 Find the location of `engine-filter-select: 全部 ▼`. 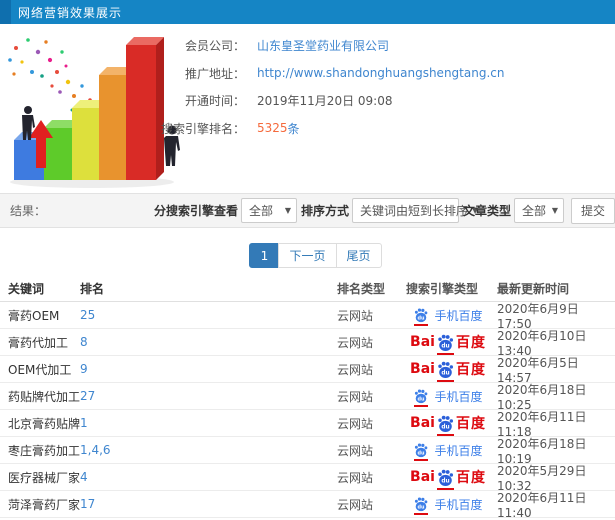

engine-filter-select: 全部 ▼ is located at coordinates (268, 210).